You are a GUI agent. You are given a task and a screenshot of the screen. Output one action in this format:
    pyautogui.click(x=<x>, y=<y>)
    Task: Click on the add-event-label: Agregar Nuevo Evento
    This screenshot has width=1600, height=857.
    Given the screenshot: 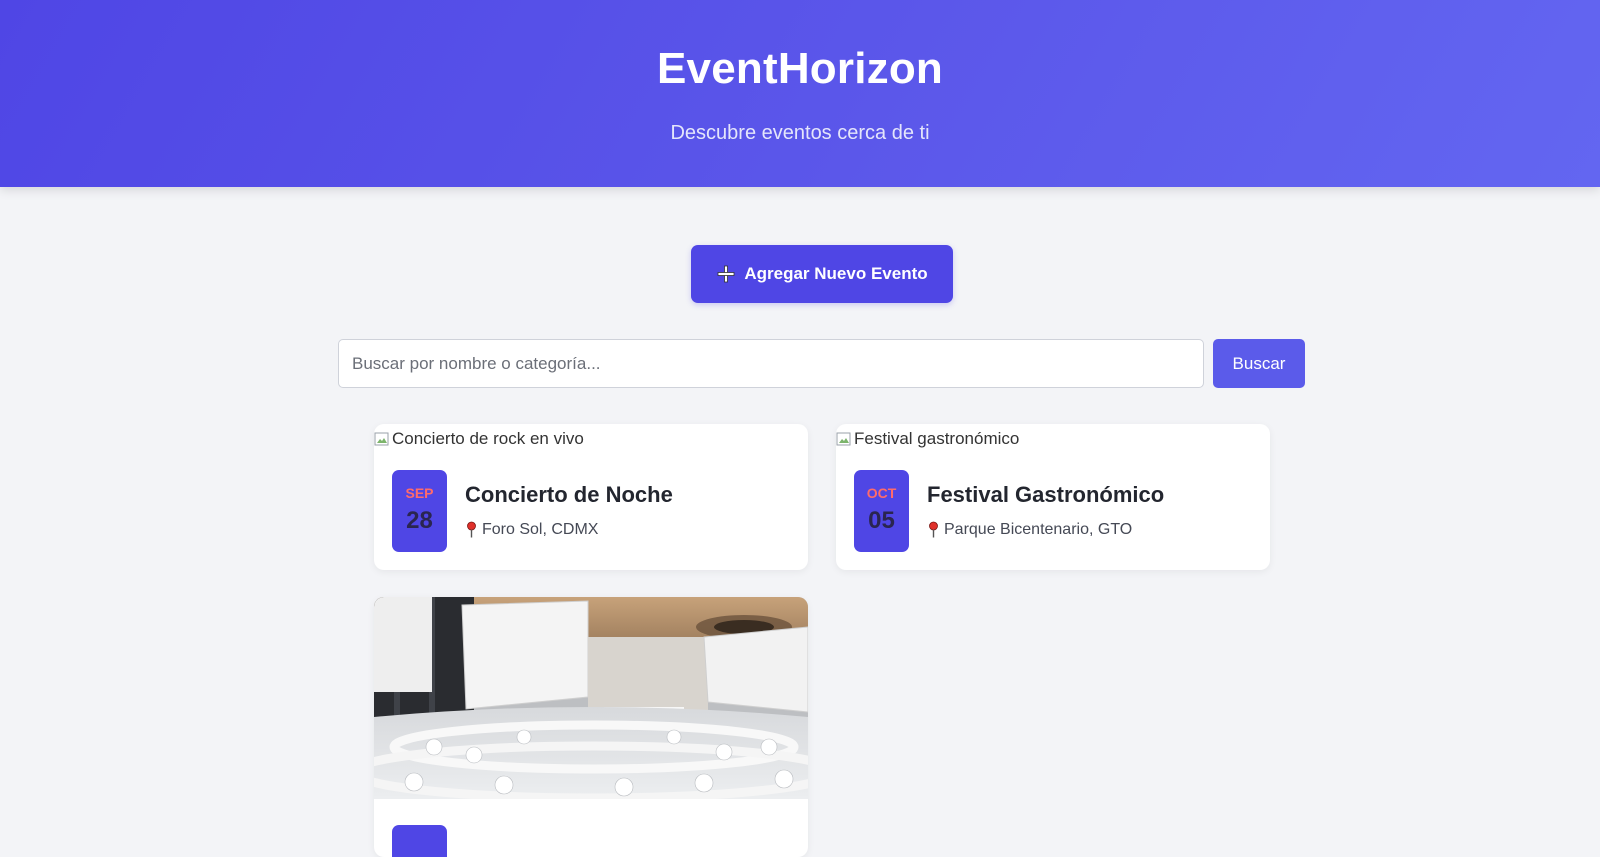 What is the action you would take?
    pyautogui.click(x=836, y=273)
    